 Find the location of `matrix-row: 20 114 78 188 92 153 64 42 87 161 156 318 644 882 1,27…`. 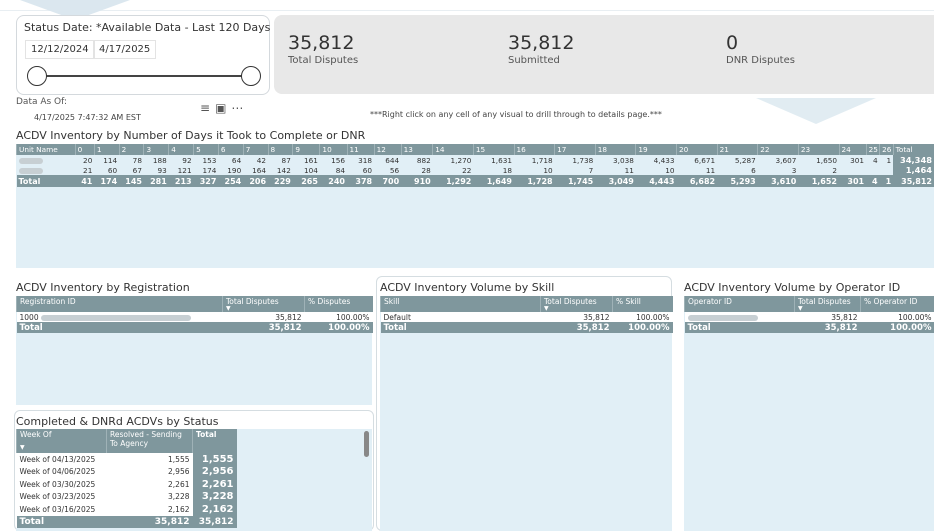

matrix-row: 20 114 78 188 92 153 64 42 87 161 156 318 644 882 1,27… is located at coordinates (475, 160).